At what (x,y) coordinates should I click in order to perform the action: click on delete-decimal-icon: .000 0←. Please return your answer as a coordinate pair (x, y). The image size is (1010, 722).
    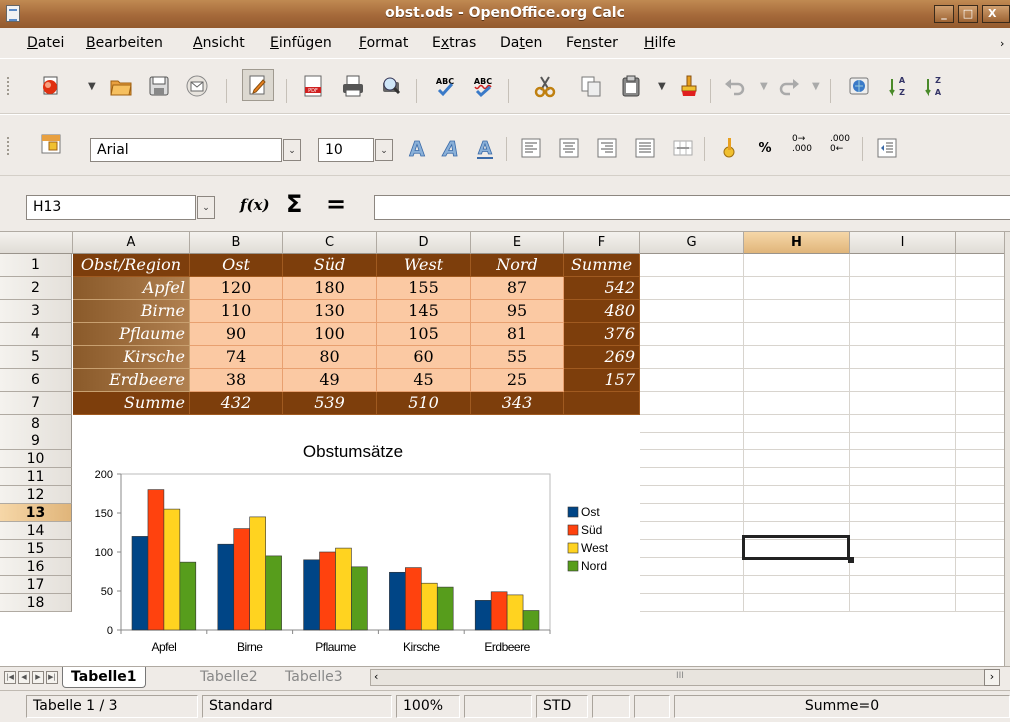
    Looking at the image, I should click on (840, 144).